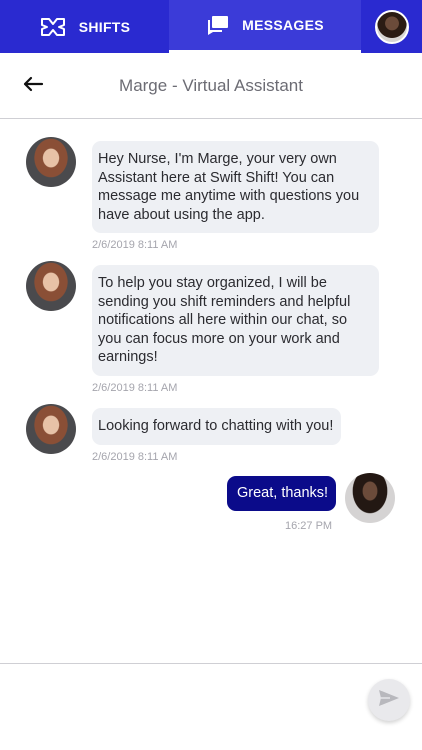  I want to click on profile-avatar-button, so click(391, 26).